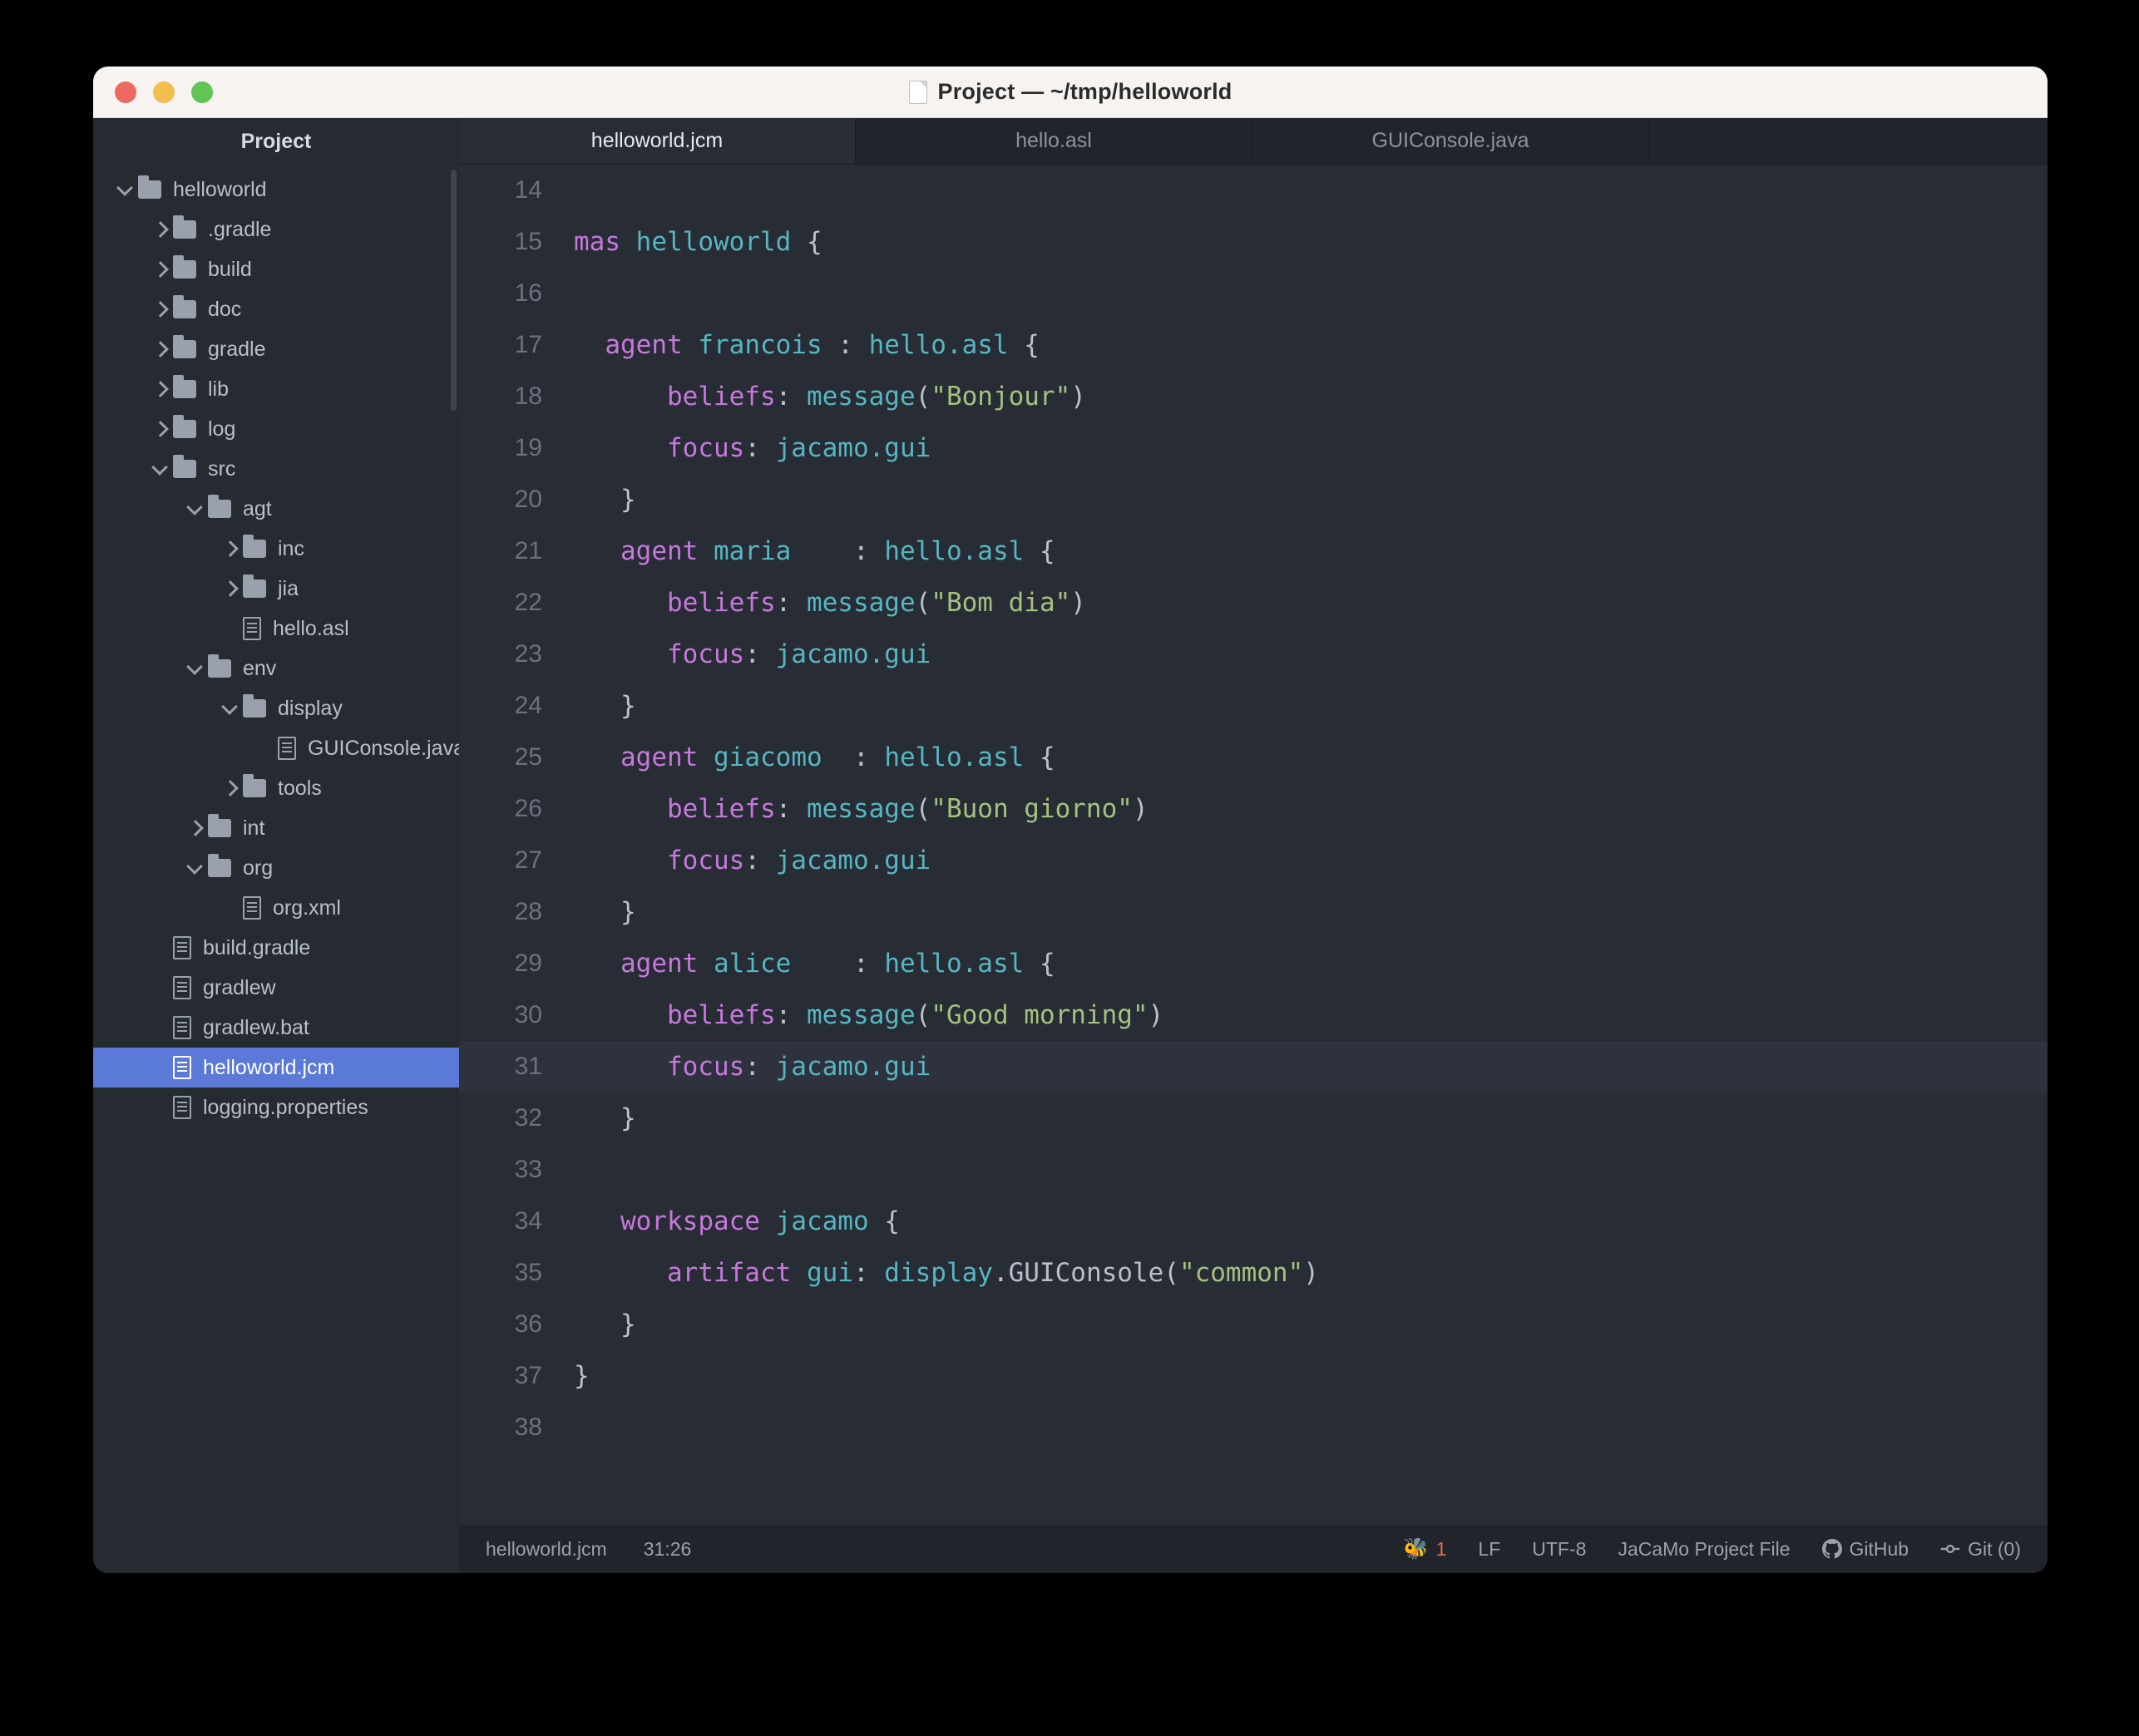 The width and height of the screenshot is (2139, 1736). I want to click on status-problems: 🐝 1, so click(1424, 1549).